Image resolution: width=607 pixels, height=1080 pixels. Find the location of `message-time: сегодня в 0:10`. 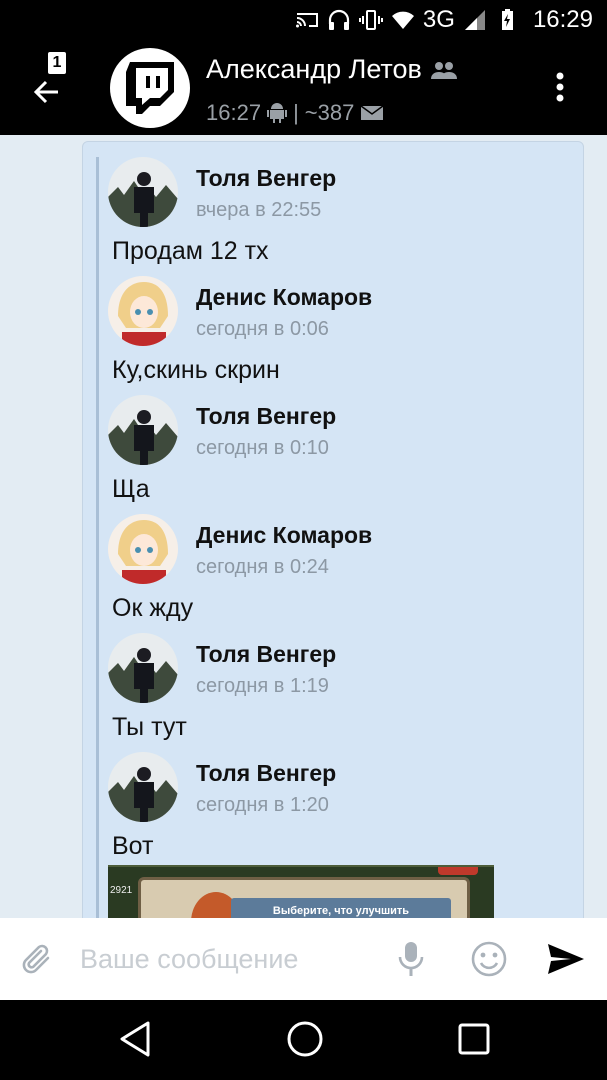

message-time: сегодня в 0:10 is located at coordinates (262, 448).